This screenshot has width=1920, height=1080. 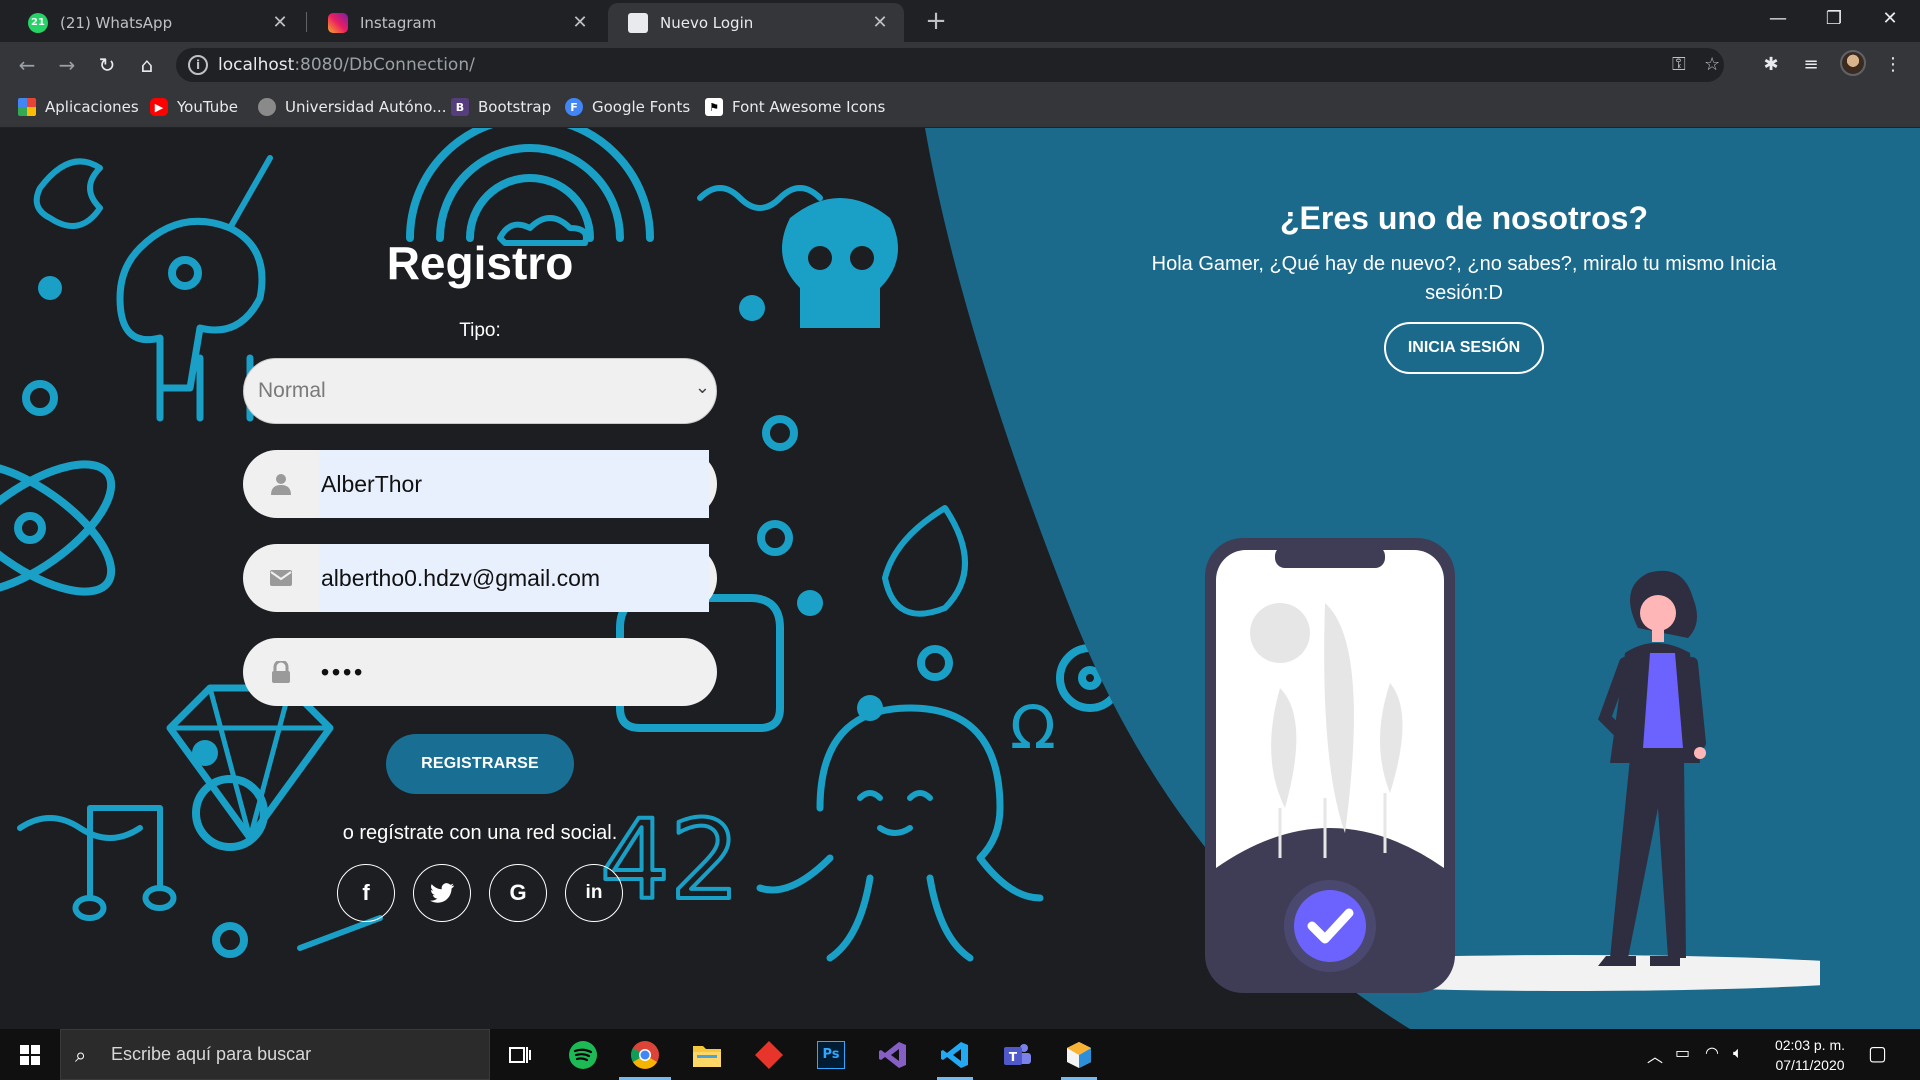 What do you see at coordinates (1512, 765) in the screenshot?
I see `phone-verification-illustration` at bounding box center [1512, 765].